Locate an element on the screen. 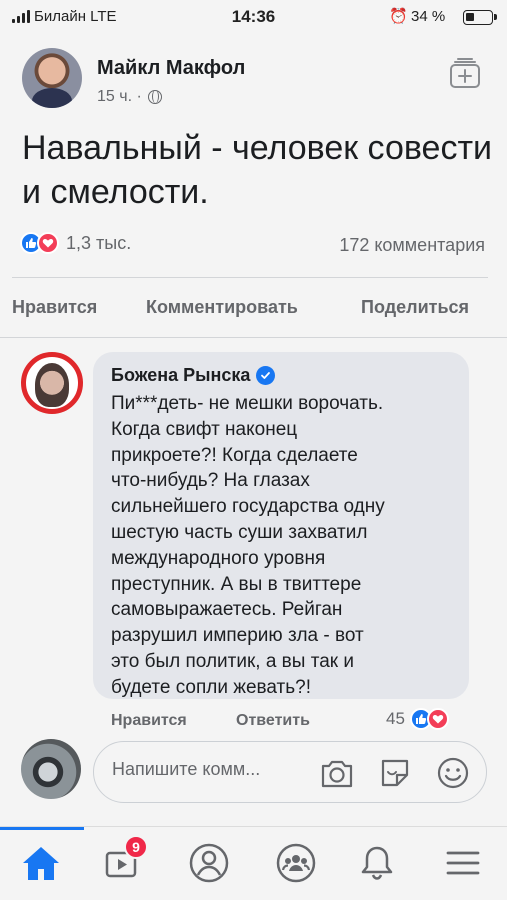  comment-input is located at coordinates (212, 769).